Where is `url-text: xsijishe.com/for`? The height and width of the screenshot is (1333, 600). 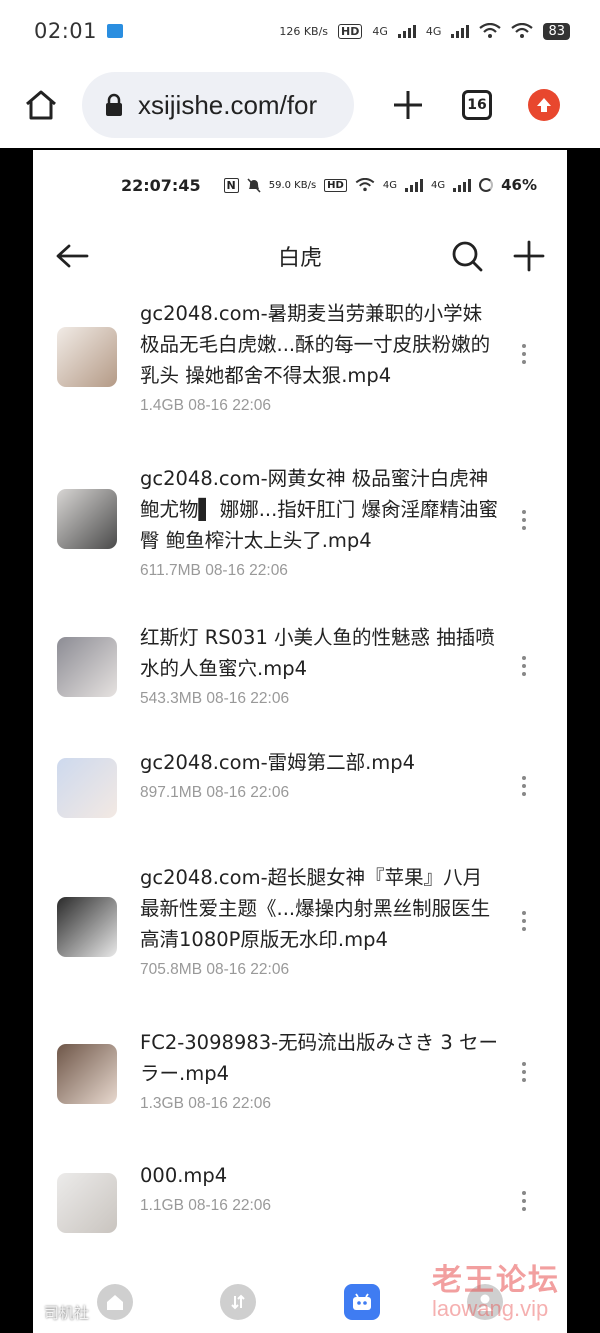
url-text: xsijishe.com/for is located at coordinates (228, 104).